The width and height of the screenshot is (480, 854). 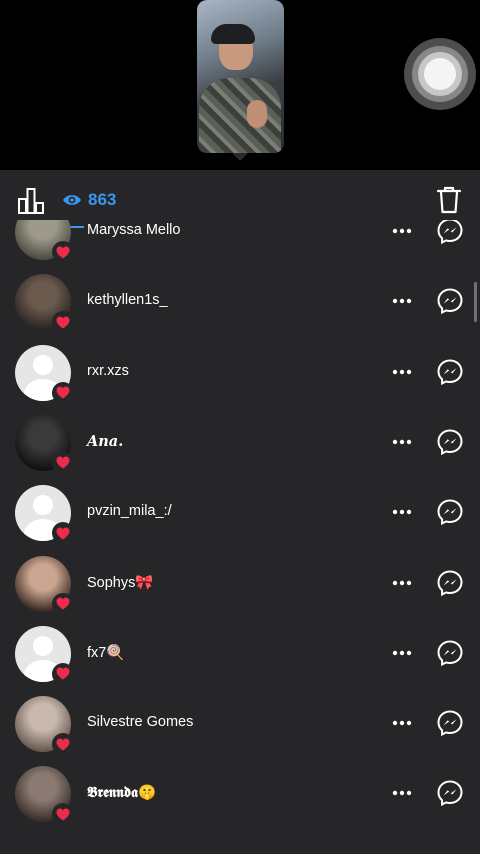 What do you see at coordinates (120, 582) in the screenshot?
I see `viewer-username: Sophys🎀` at bounding box center [120, 582].